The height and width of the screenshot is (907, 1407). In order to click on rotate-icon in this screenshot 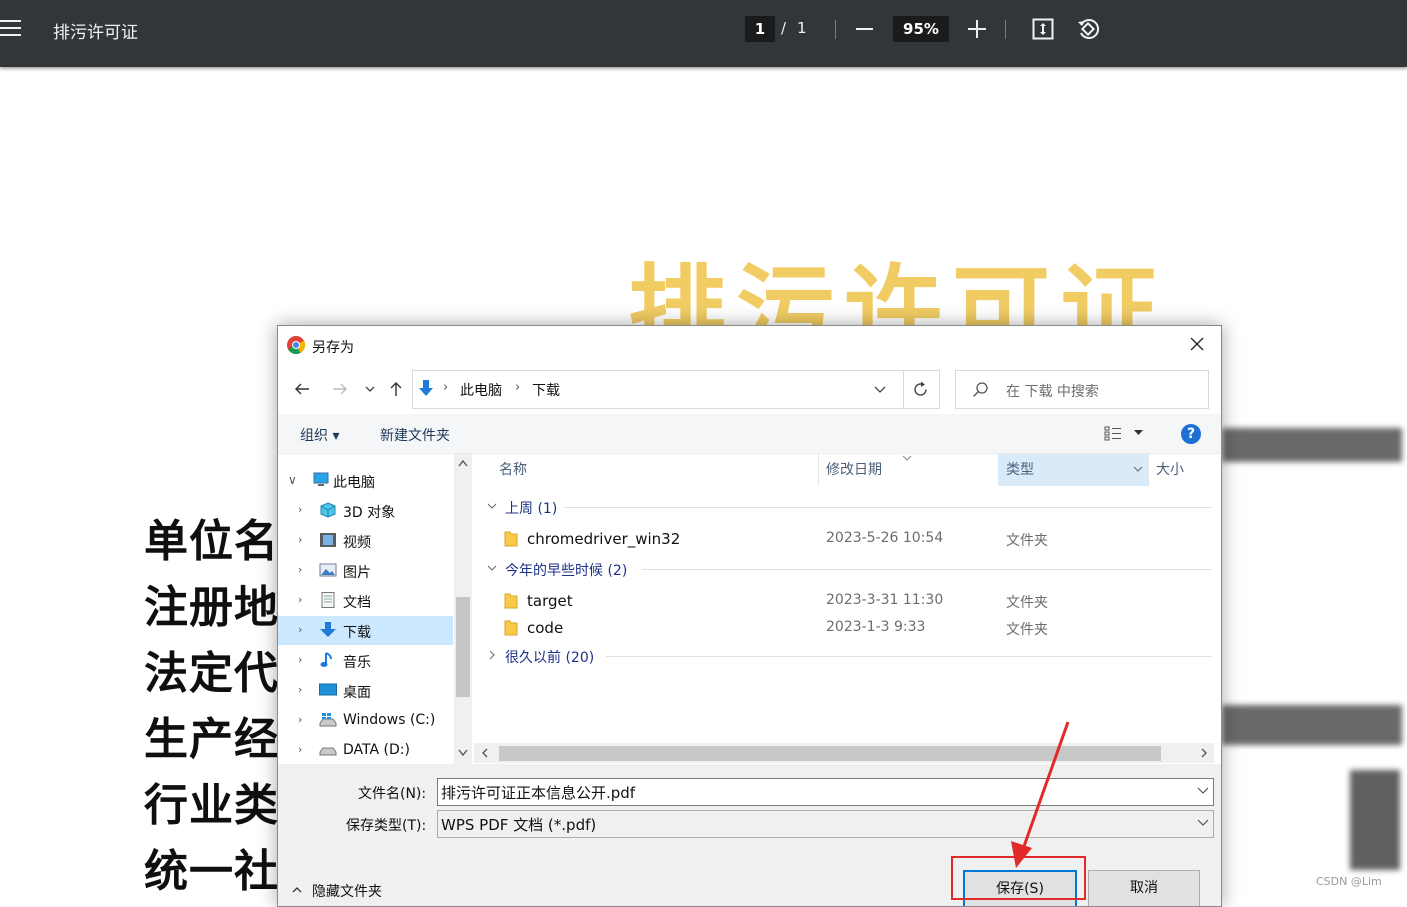, I will do `click(1088, 29)`.